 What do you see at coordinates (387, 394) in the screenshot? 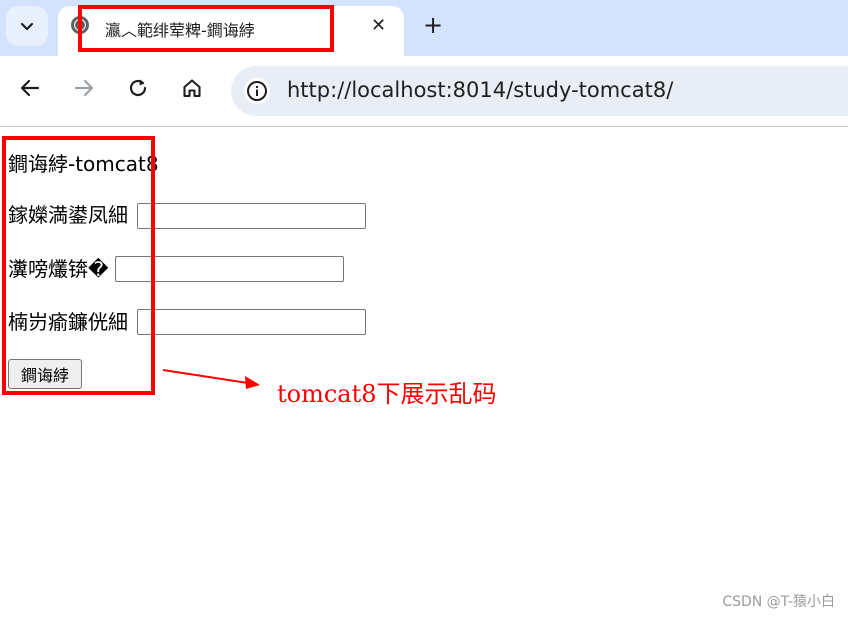
I see `annotation-text: tomcat8下展示乱码` at bounding box center [387, 394].